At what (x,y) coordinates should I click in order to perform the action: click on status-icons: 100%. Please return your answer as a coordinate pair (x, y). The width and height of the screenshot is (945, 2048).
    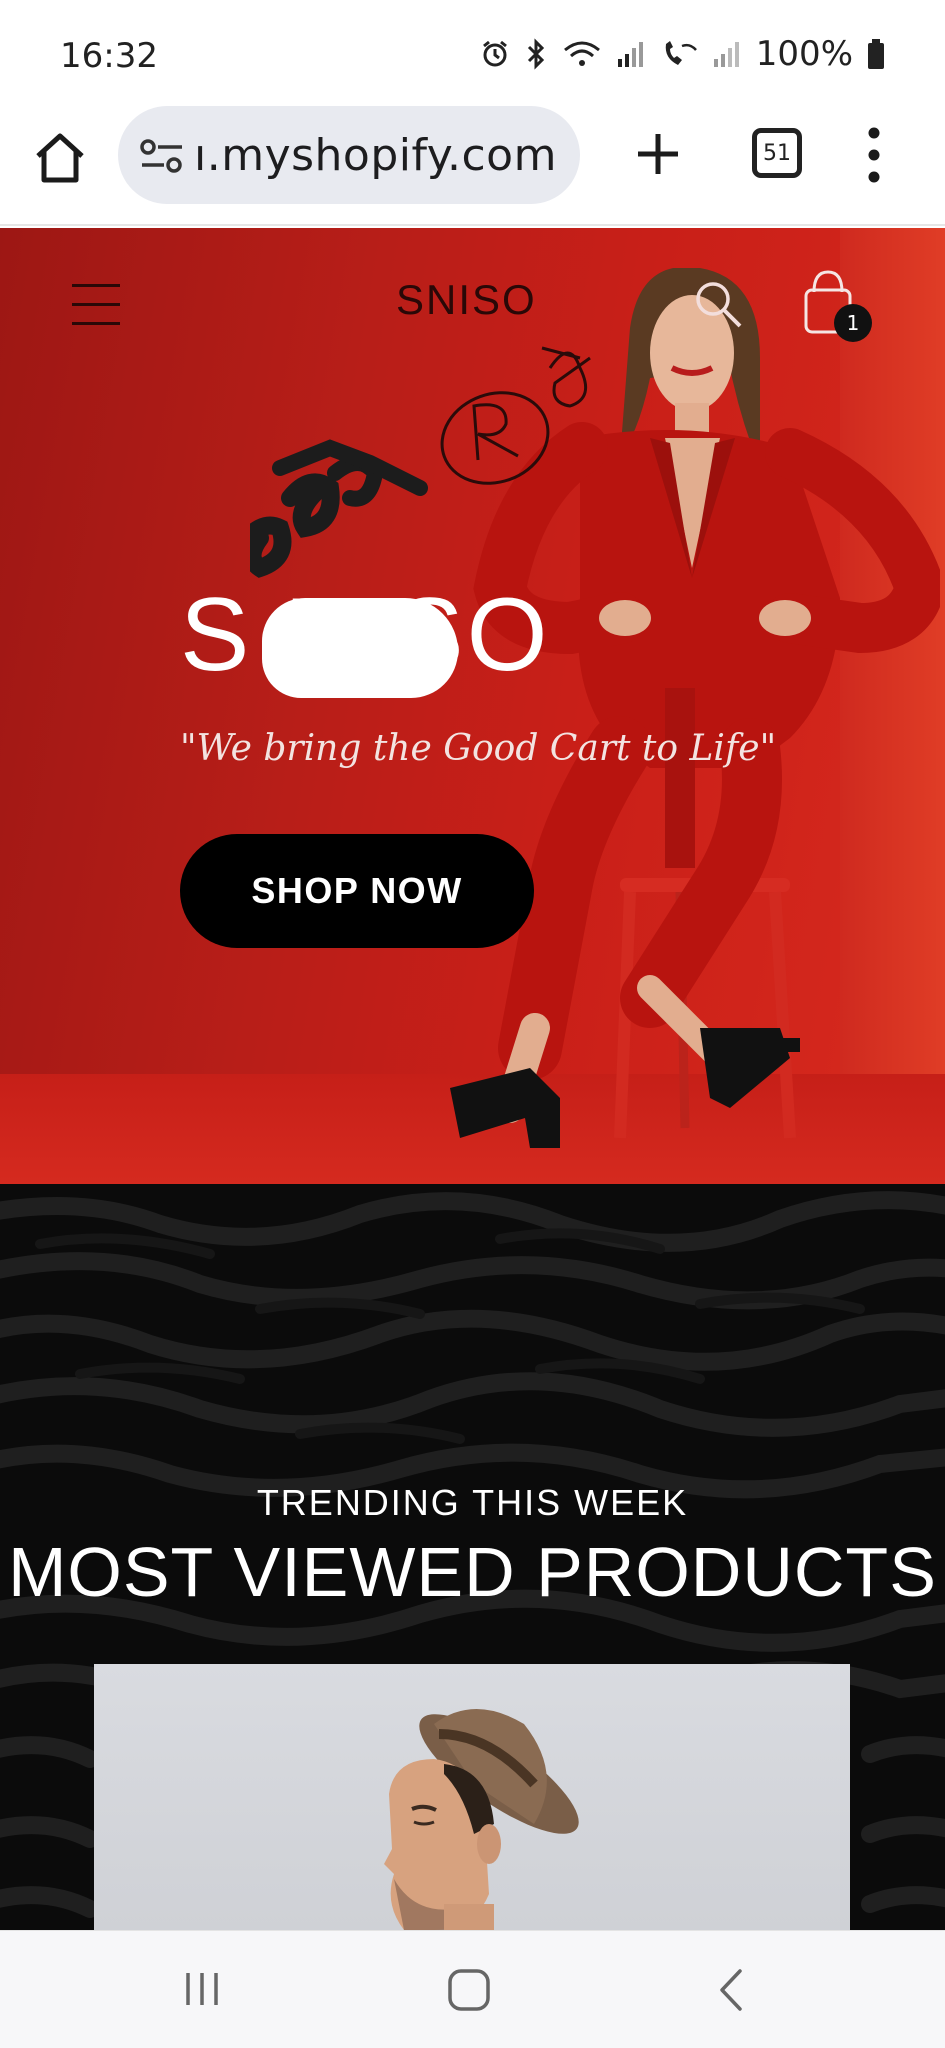
    Looking at the image, I should click on (682, 54).